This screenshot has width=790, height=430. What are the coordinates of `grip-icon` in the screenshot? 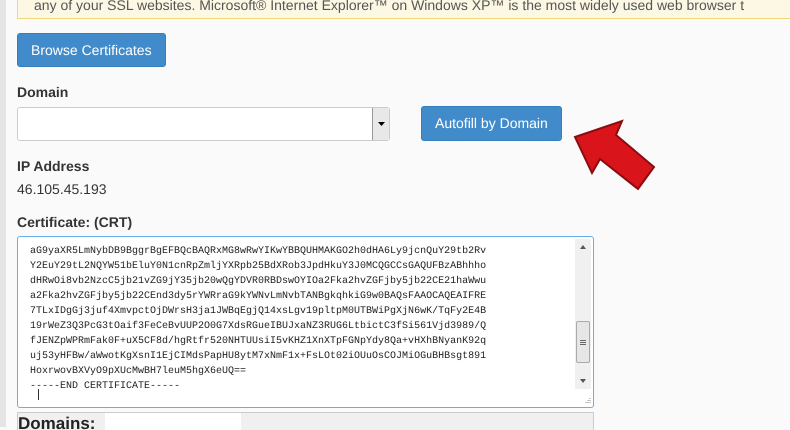 It's located at (583, 342).